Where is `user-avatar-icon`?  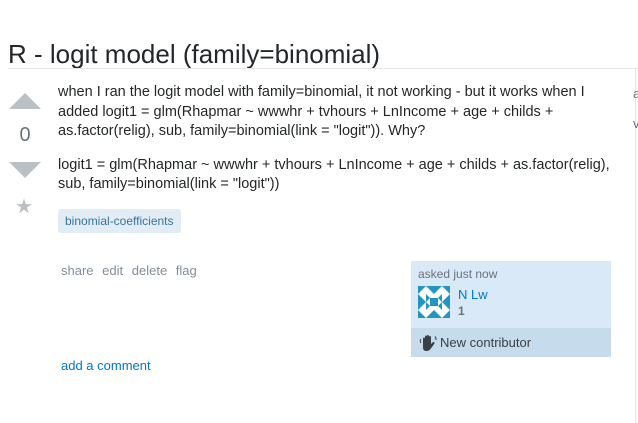 user-avatar-icon is located at coordinates (434, 302).